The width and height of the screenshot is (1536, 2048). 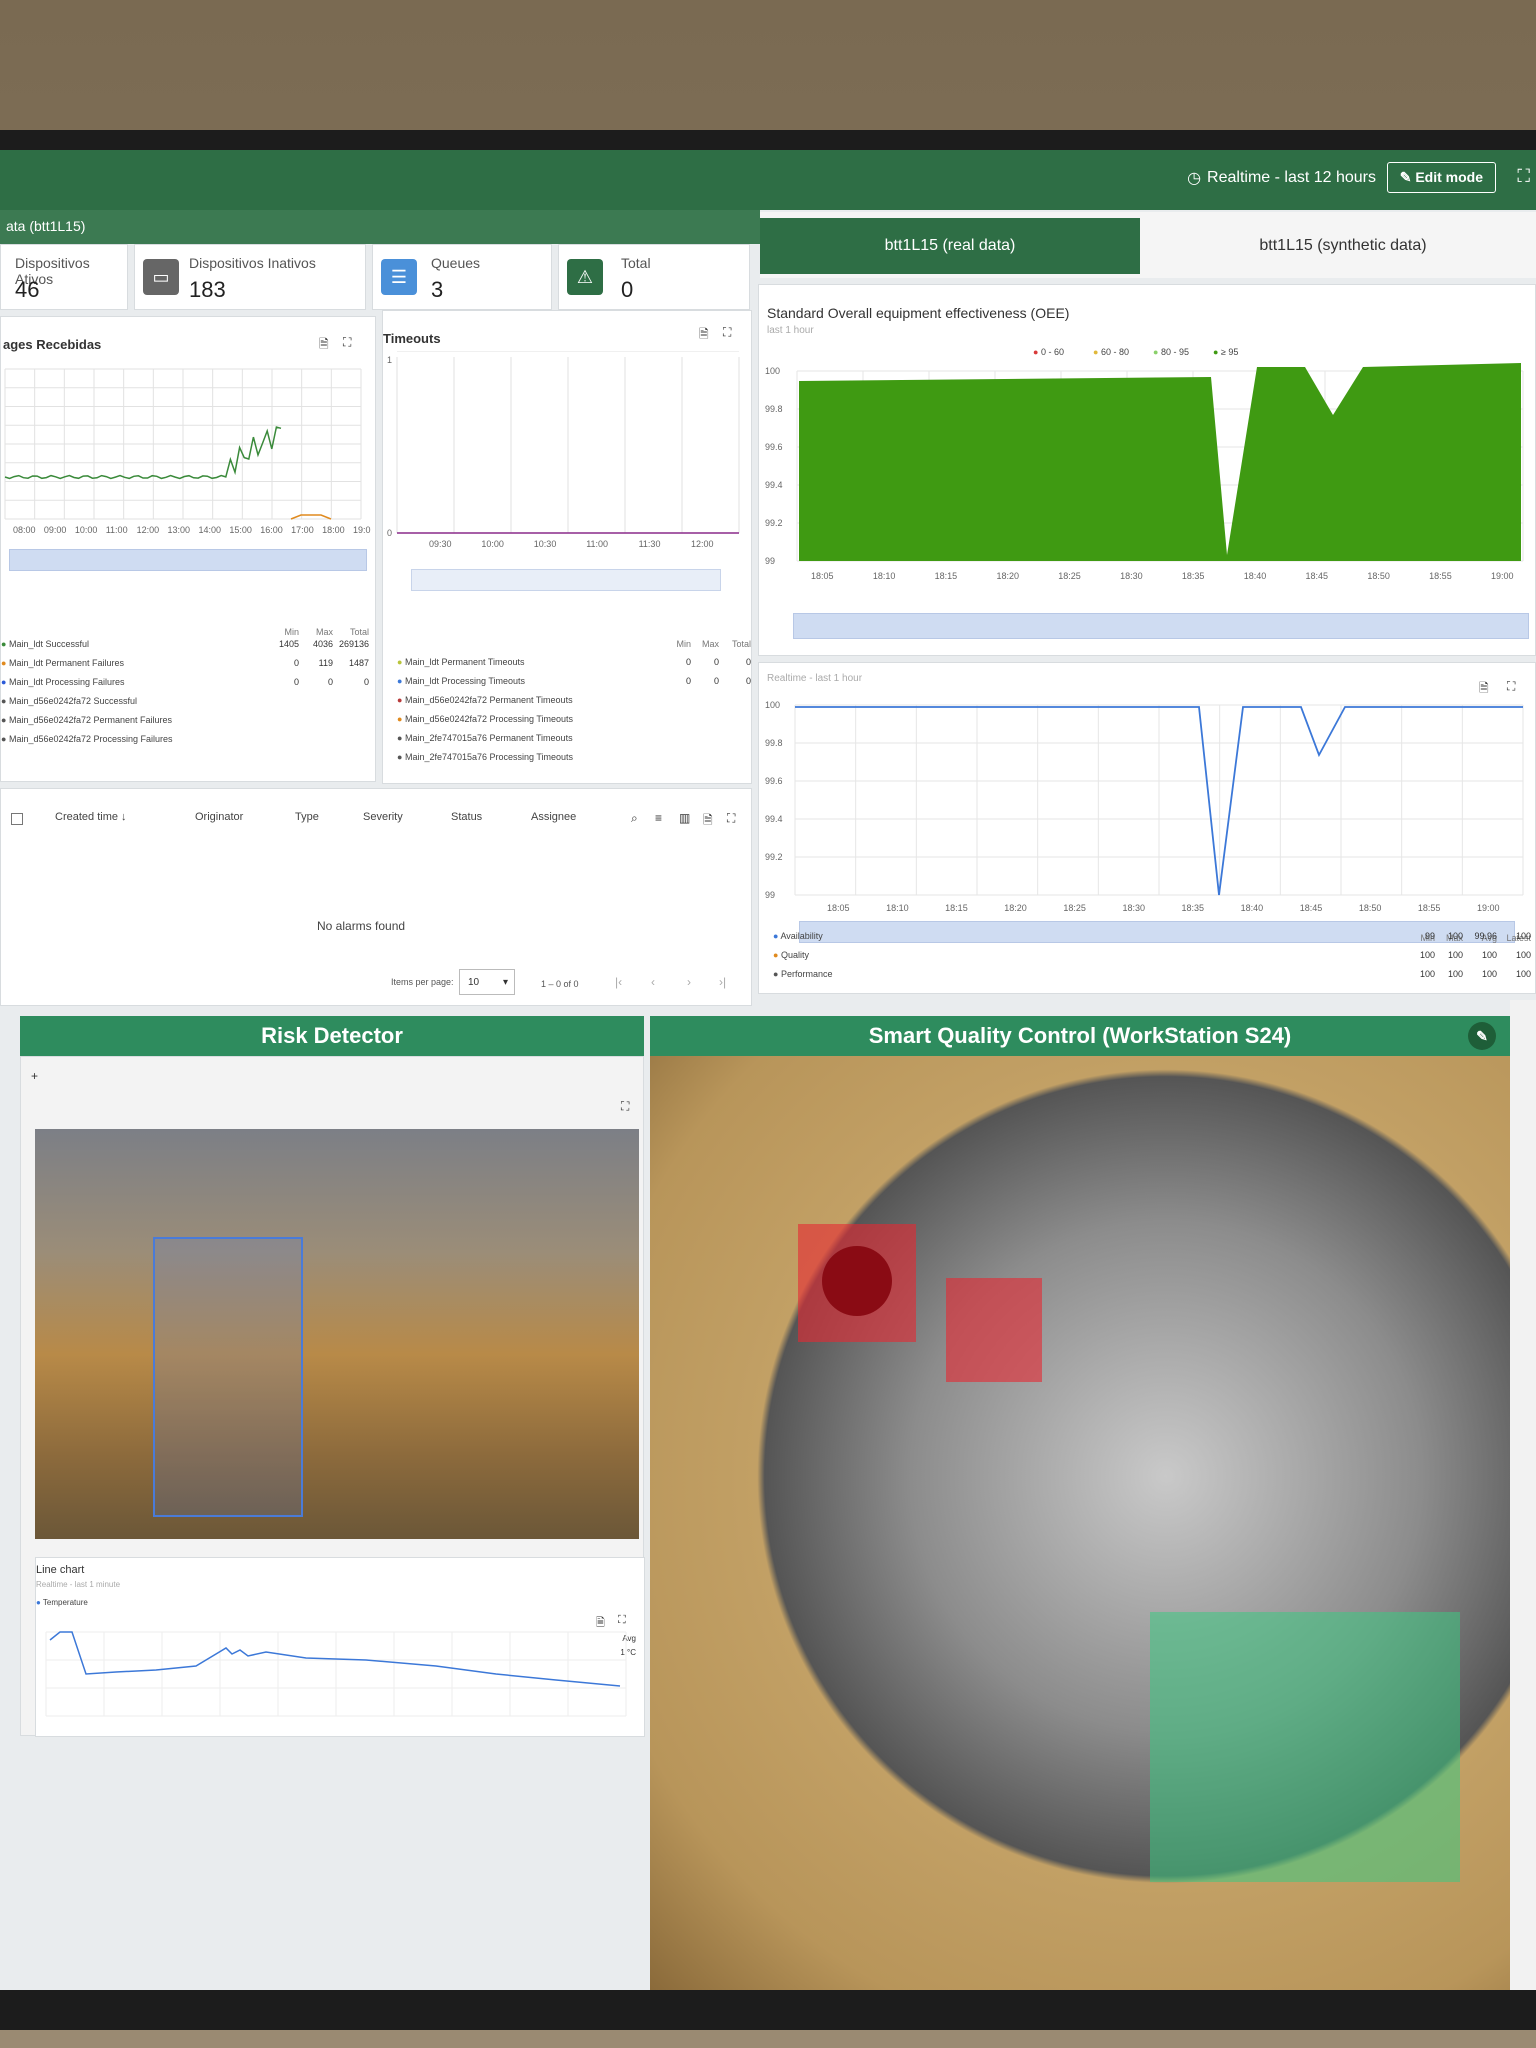 I want to click on legend-item: ● Main_ldt Processing Timeouts, so click(x=461, y=681).